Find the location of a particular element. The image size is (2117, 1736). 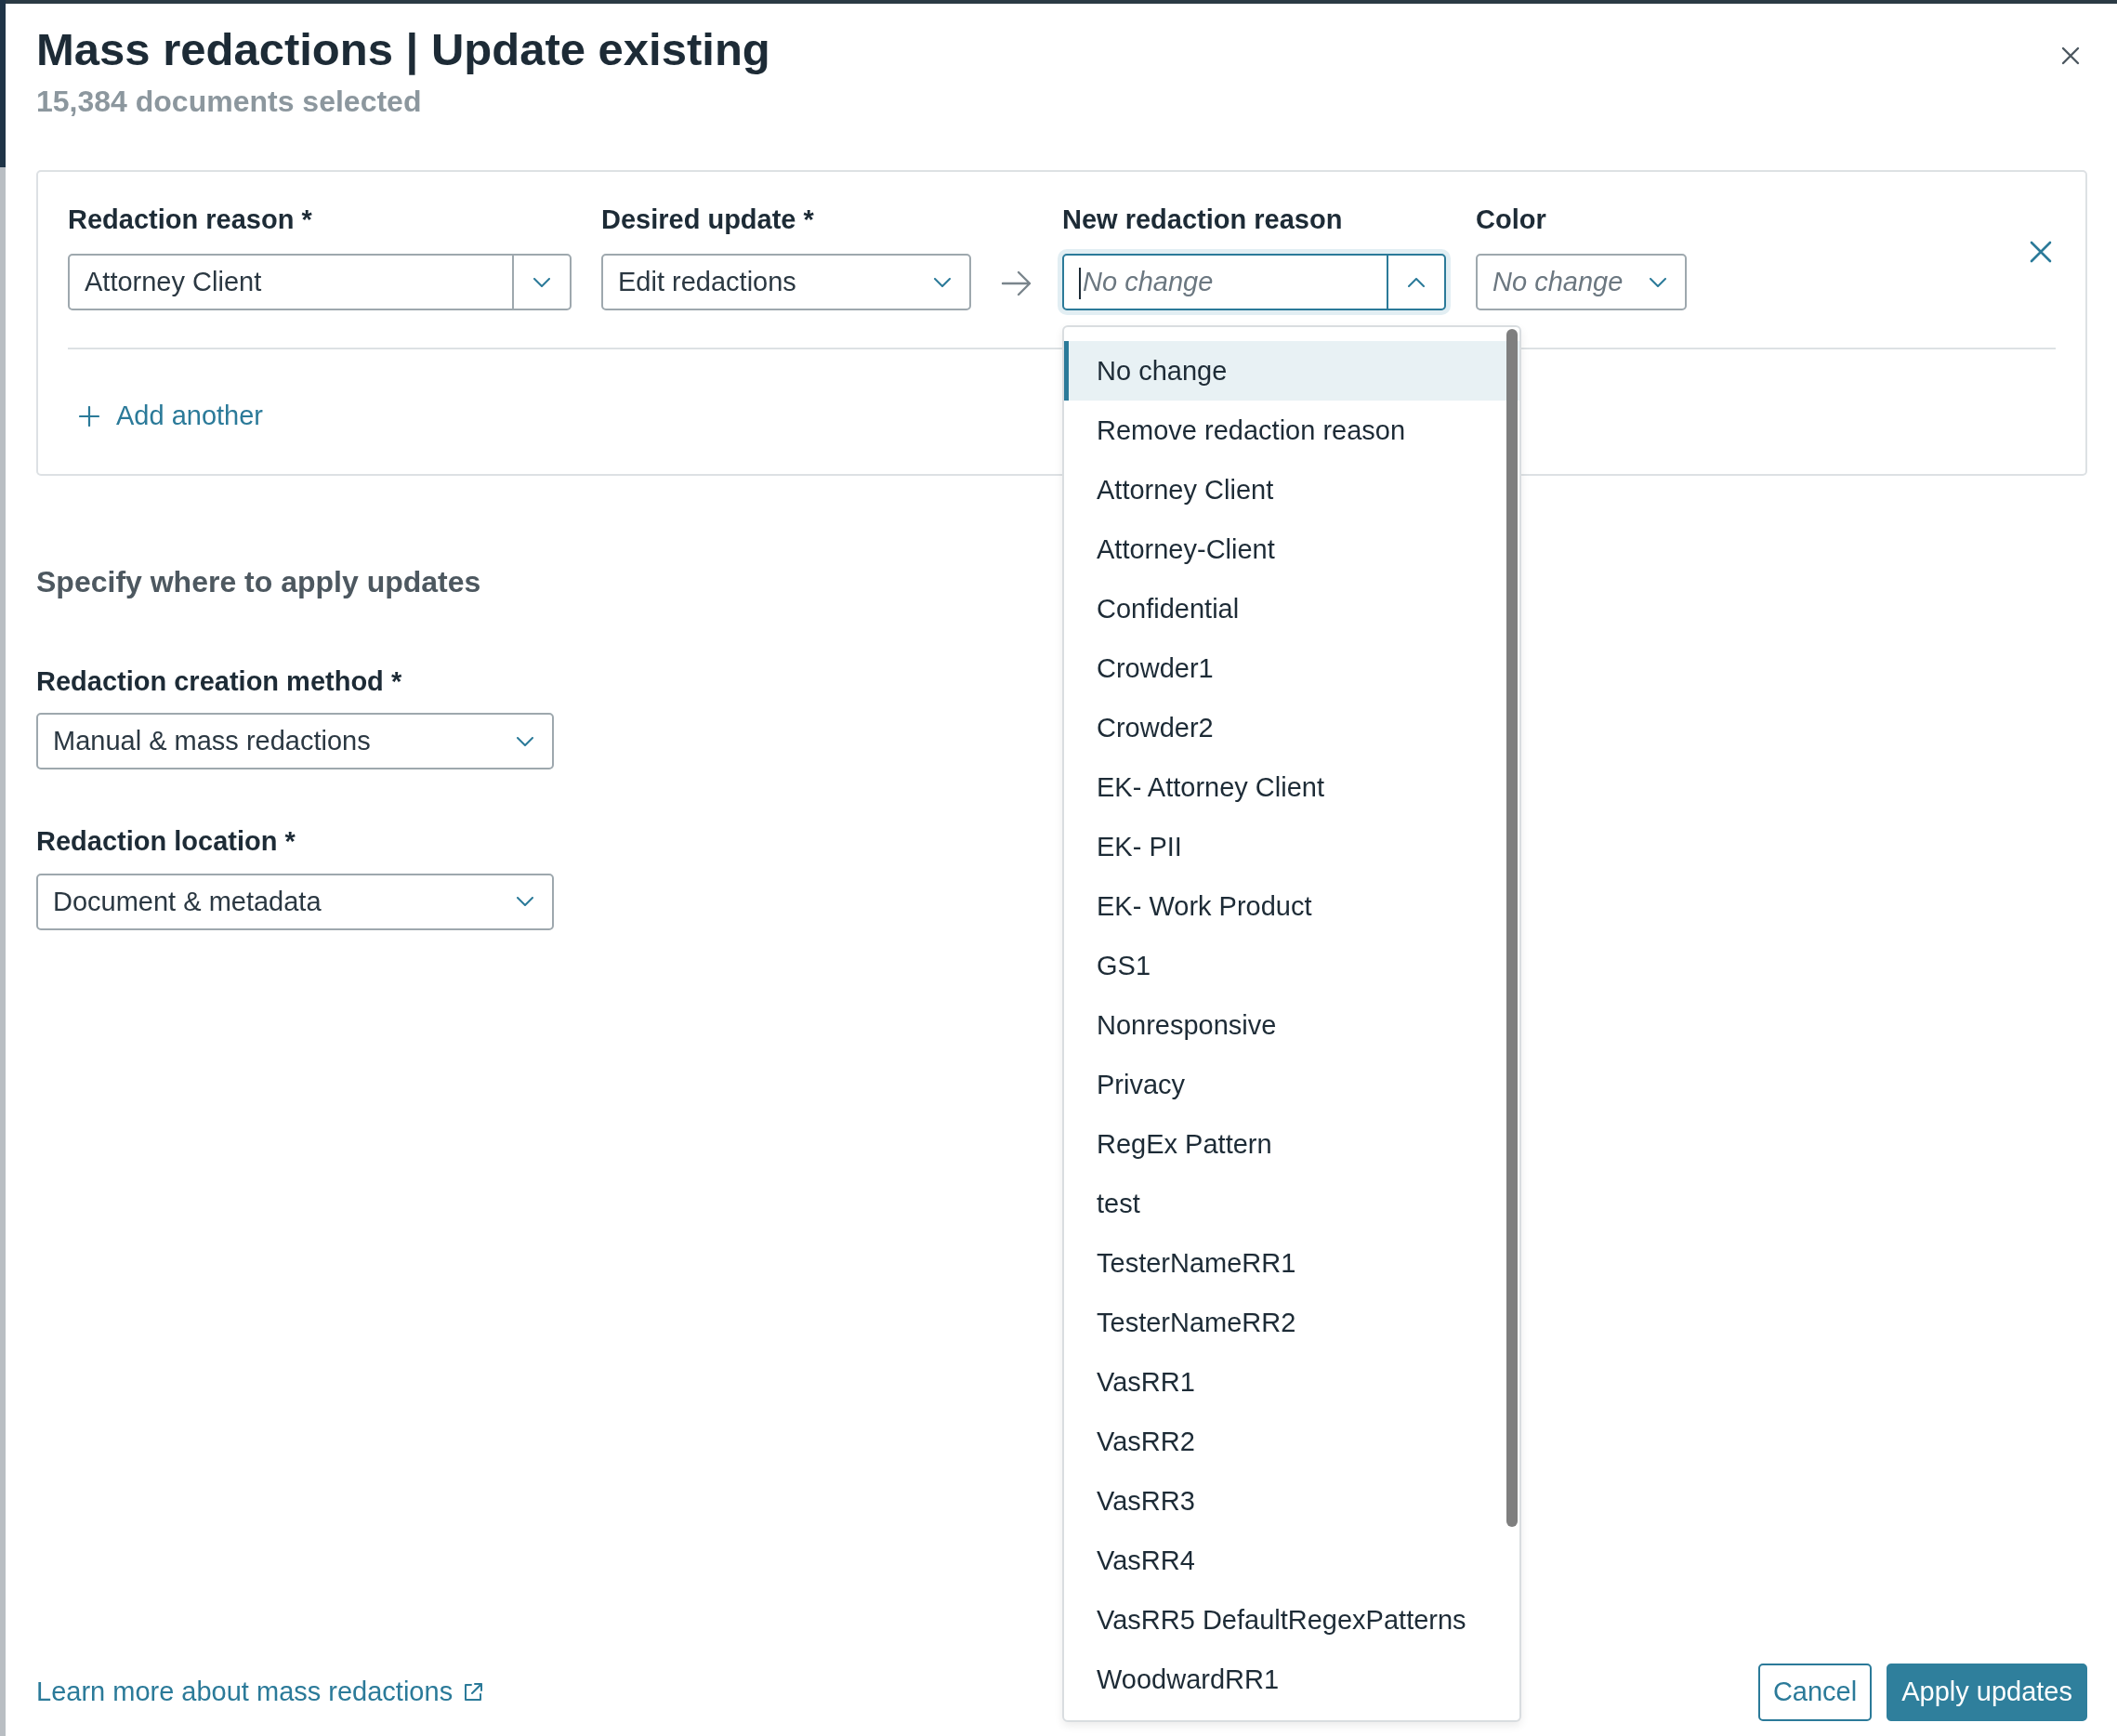

arrow-right-icon is located at coordinates (1016, 284).